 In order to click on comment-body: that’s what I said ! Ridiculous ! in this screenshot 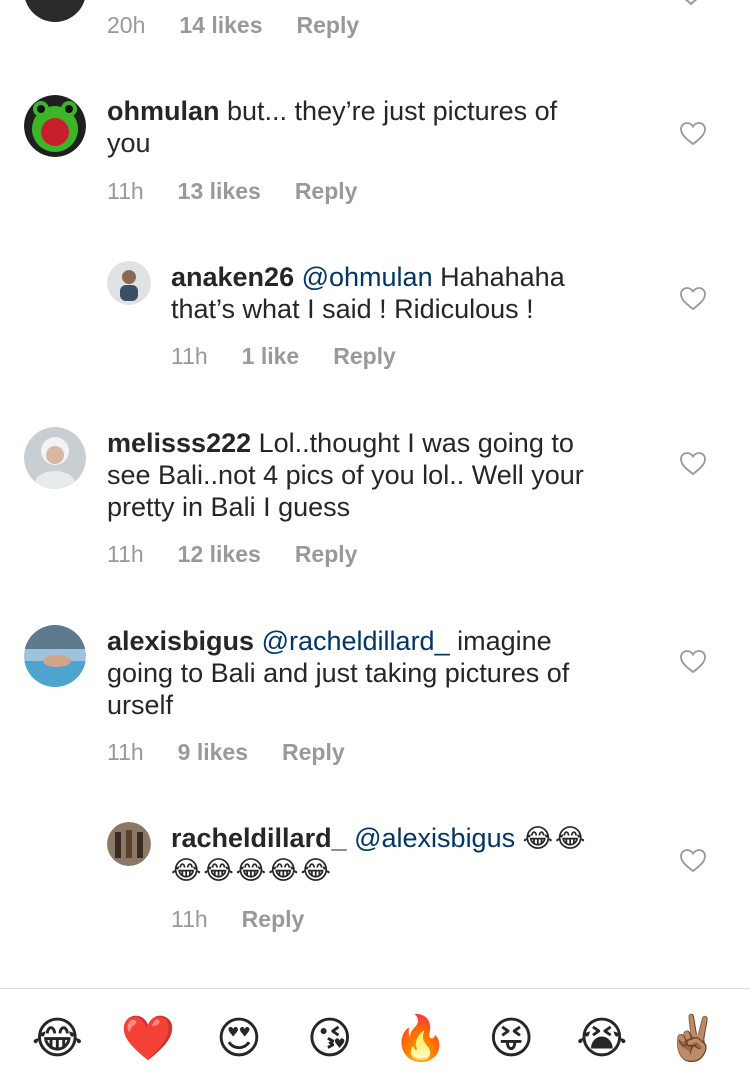, I will do `click(352, 309)`.